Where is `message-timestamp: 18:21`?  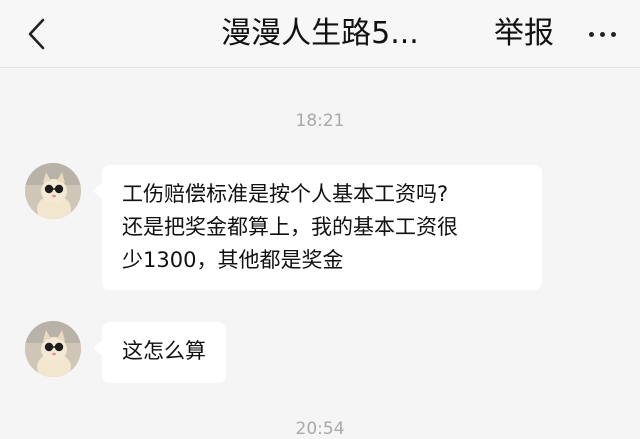 message-timestamp: 18:21 is located at coordinates (320, 121).